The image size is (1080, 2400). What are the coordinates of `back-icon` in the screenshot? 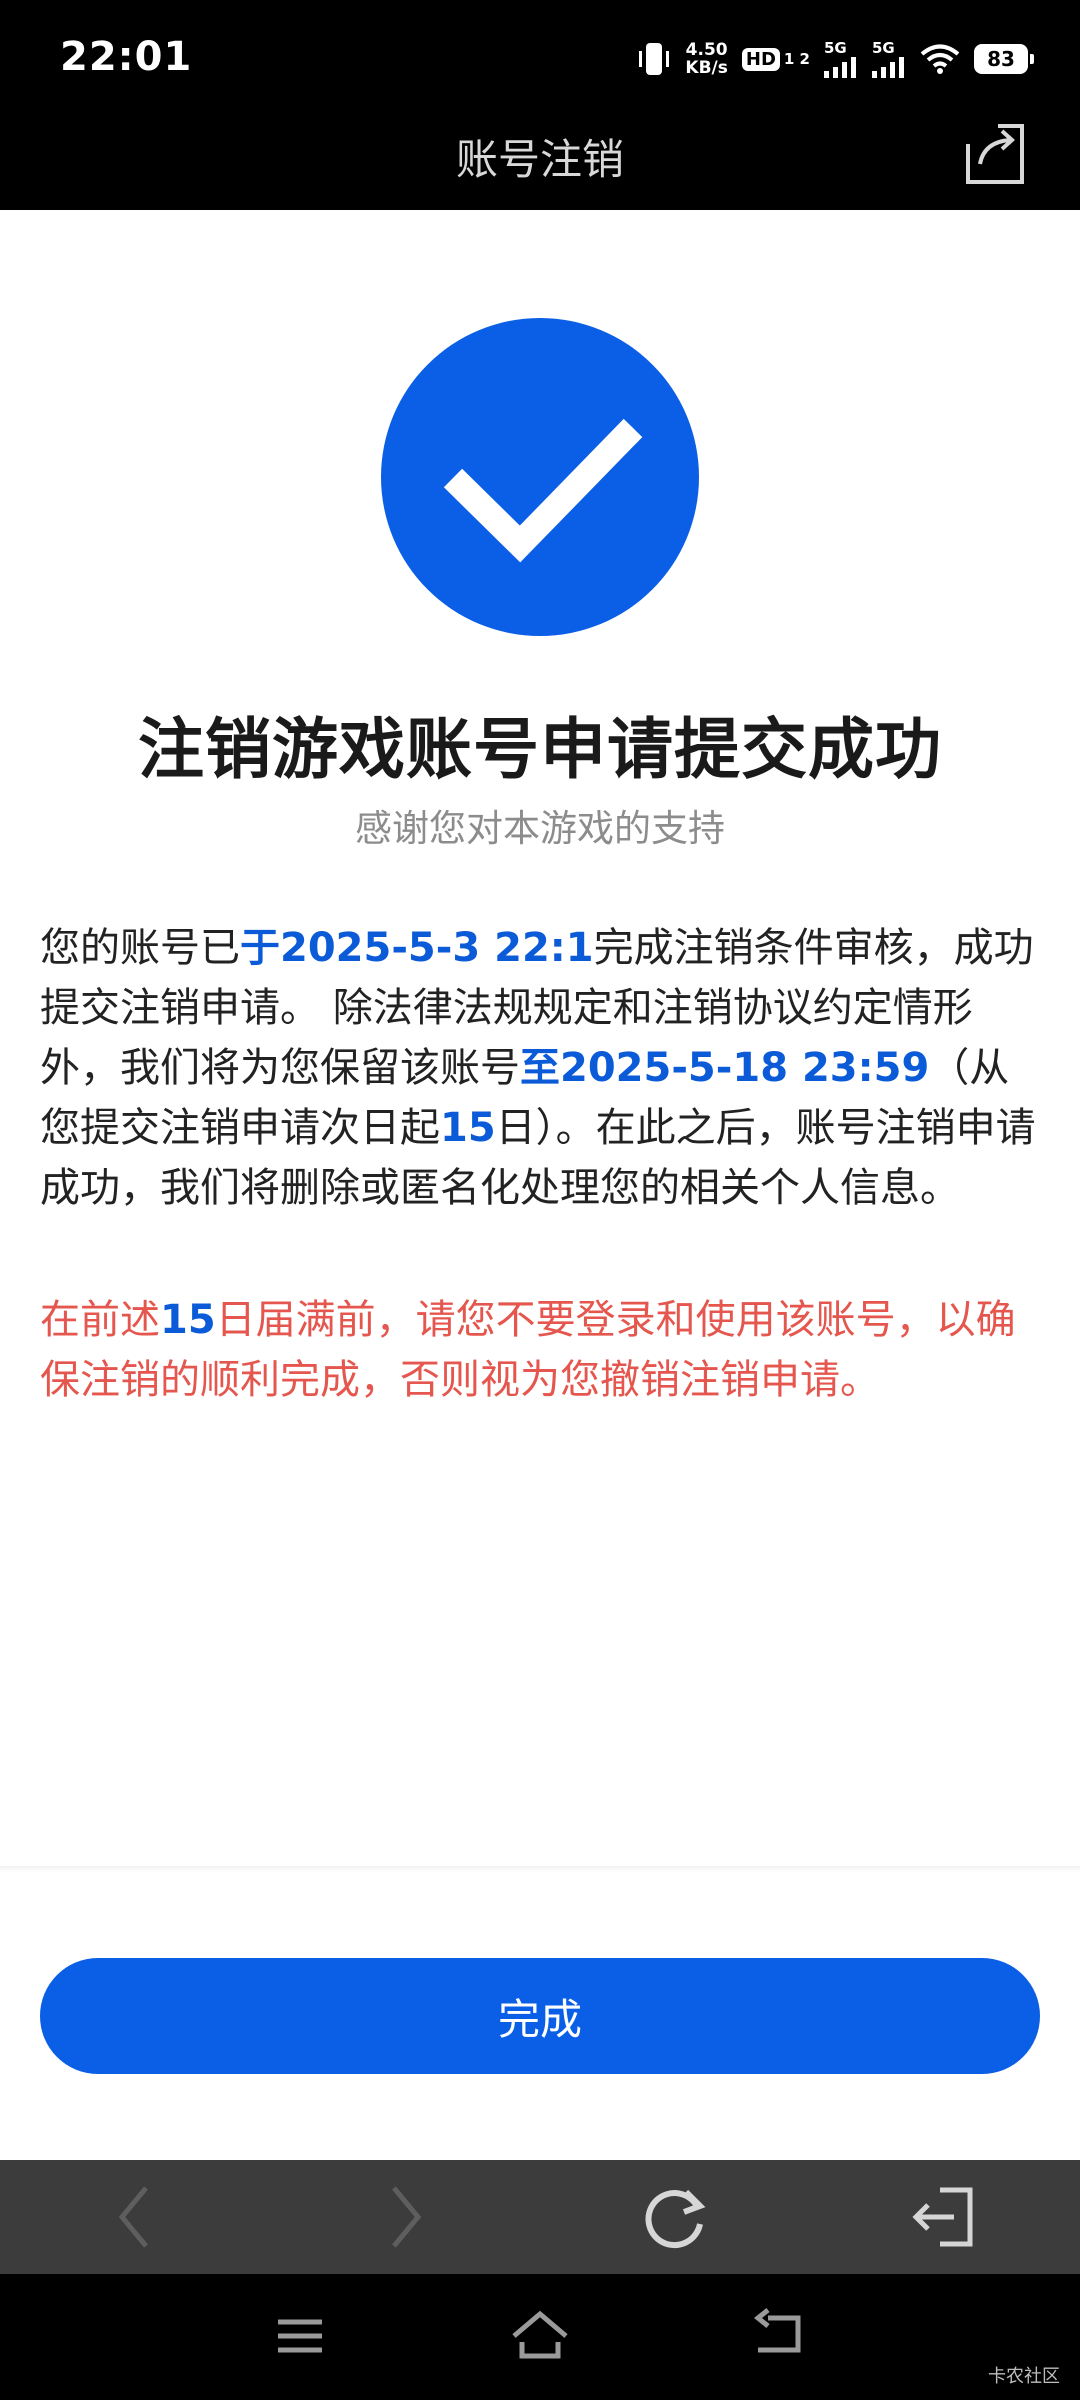 It's located at (135, 2217).